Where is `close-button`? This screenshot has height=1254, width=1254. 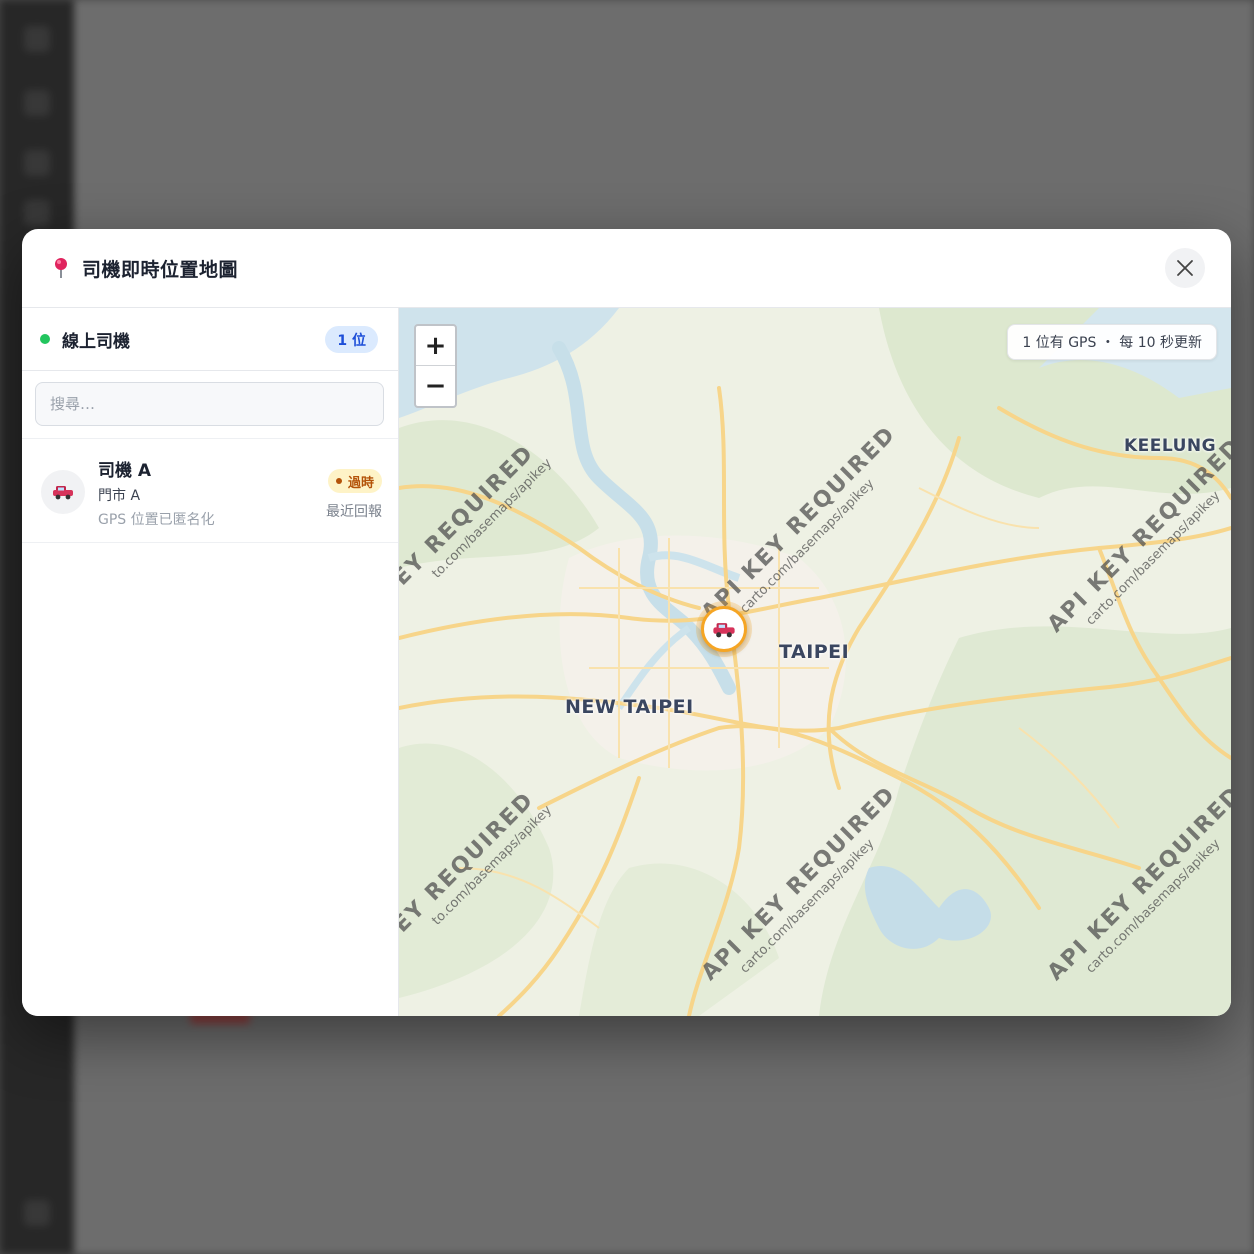
close-button is located at coordinates (1185, 268).